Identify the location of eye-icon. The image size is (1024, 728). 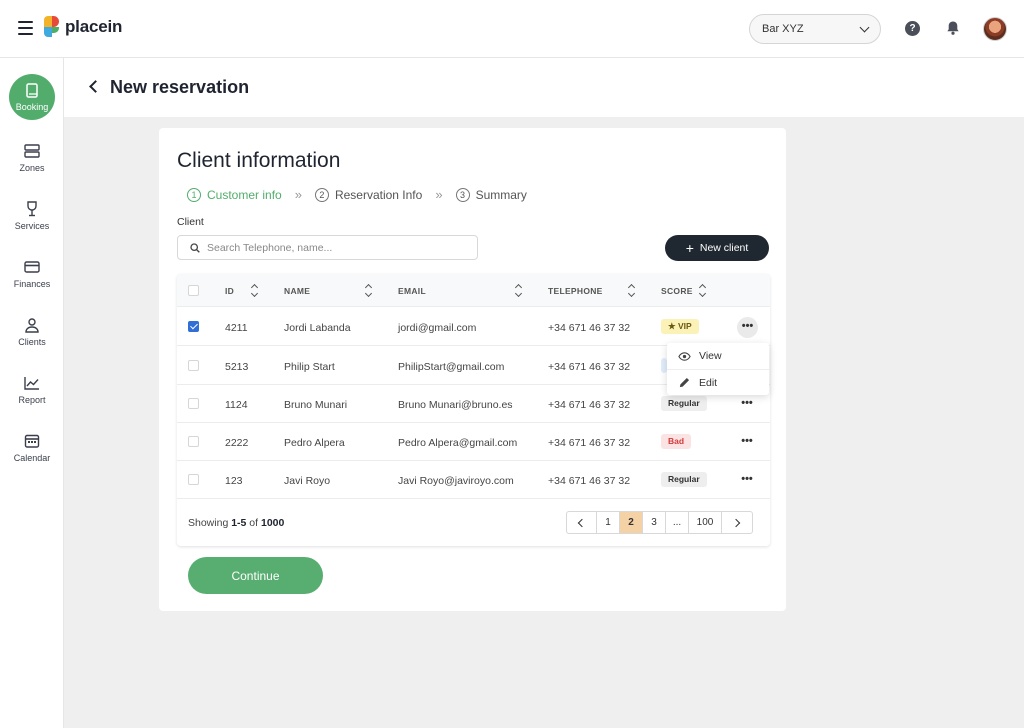
(684, 356).